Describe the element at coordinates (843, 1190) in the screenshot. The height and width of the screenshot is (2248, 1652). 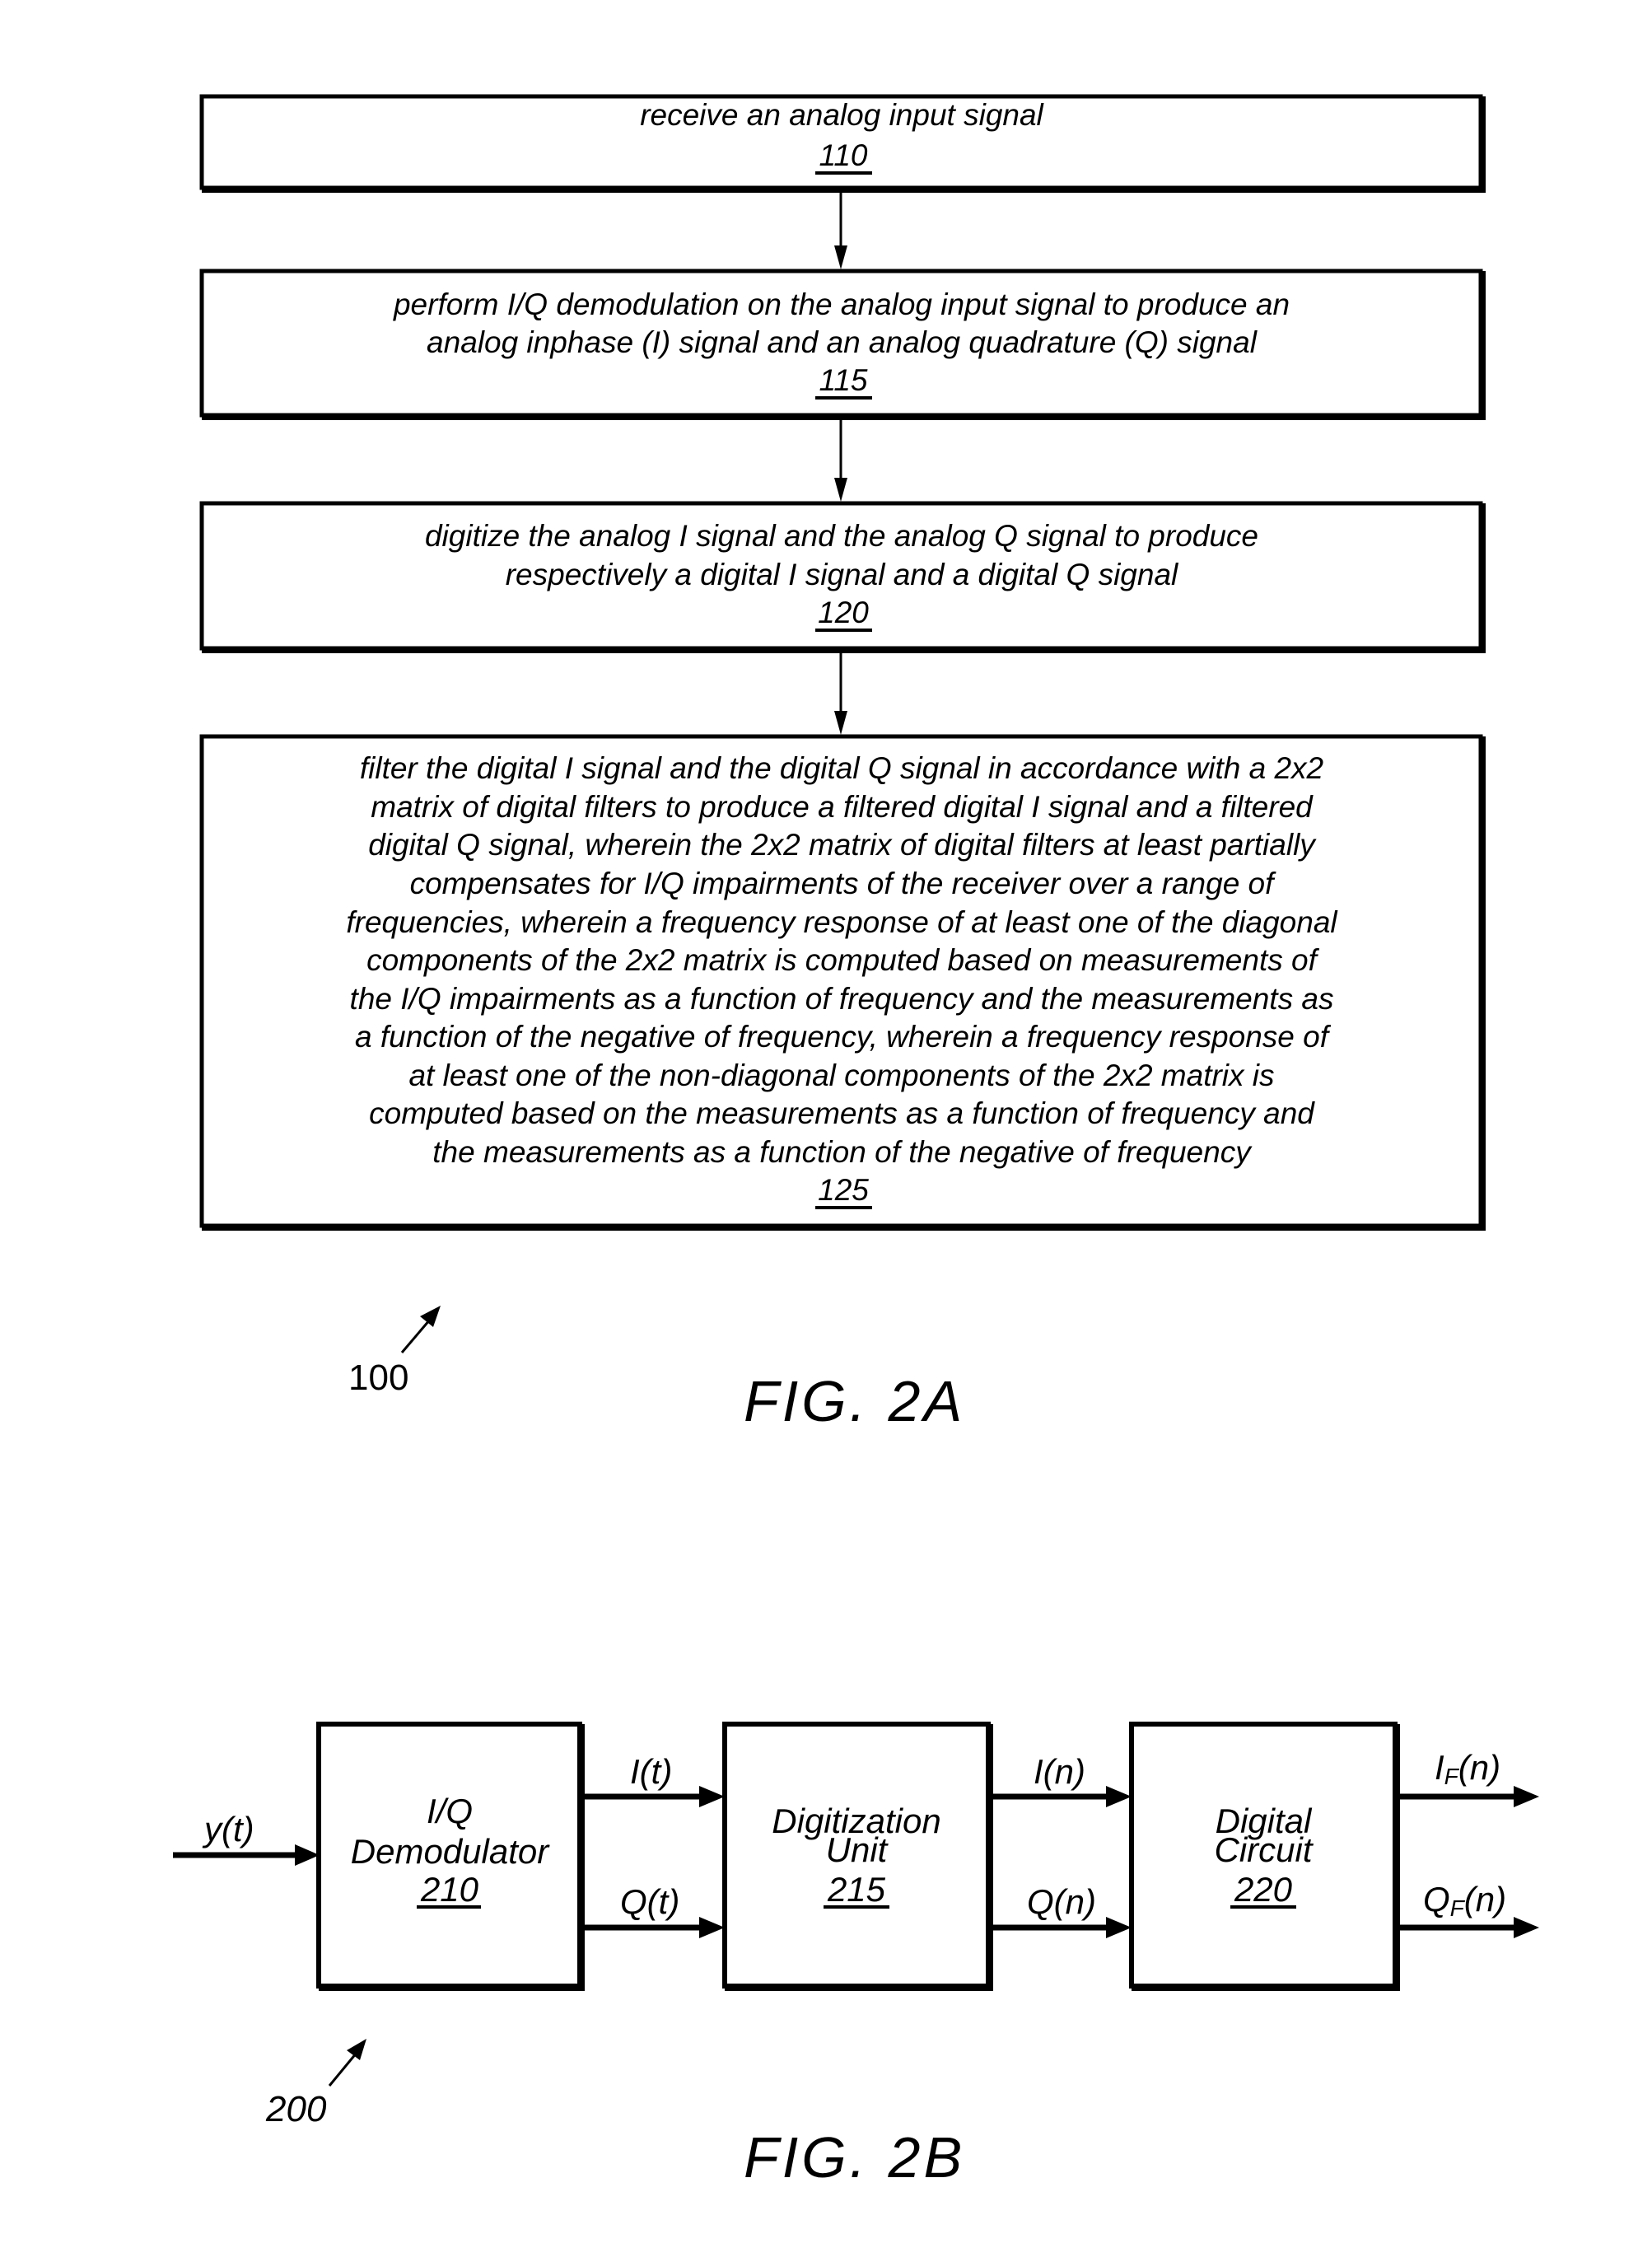
I see `flow-step-ref: 125` at that location.